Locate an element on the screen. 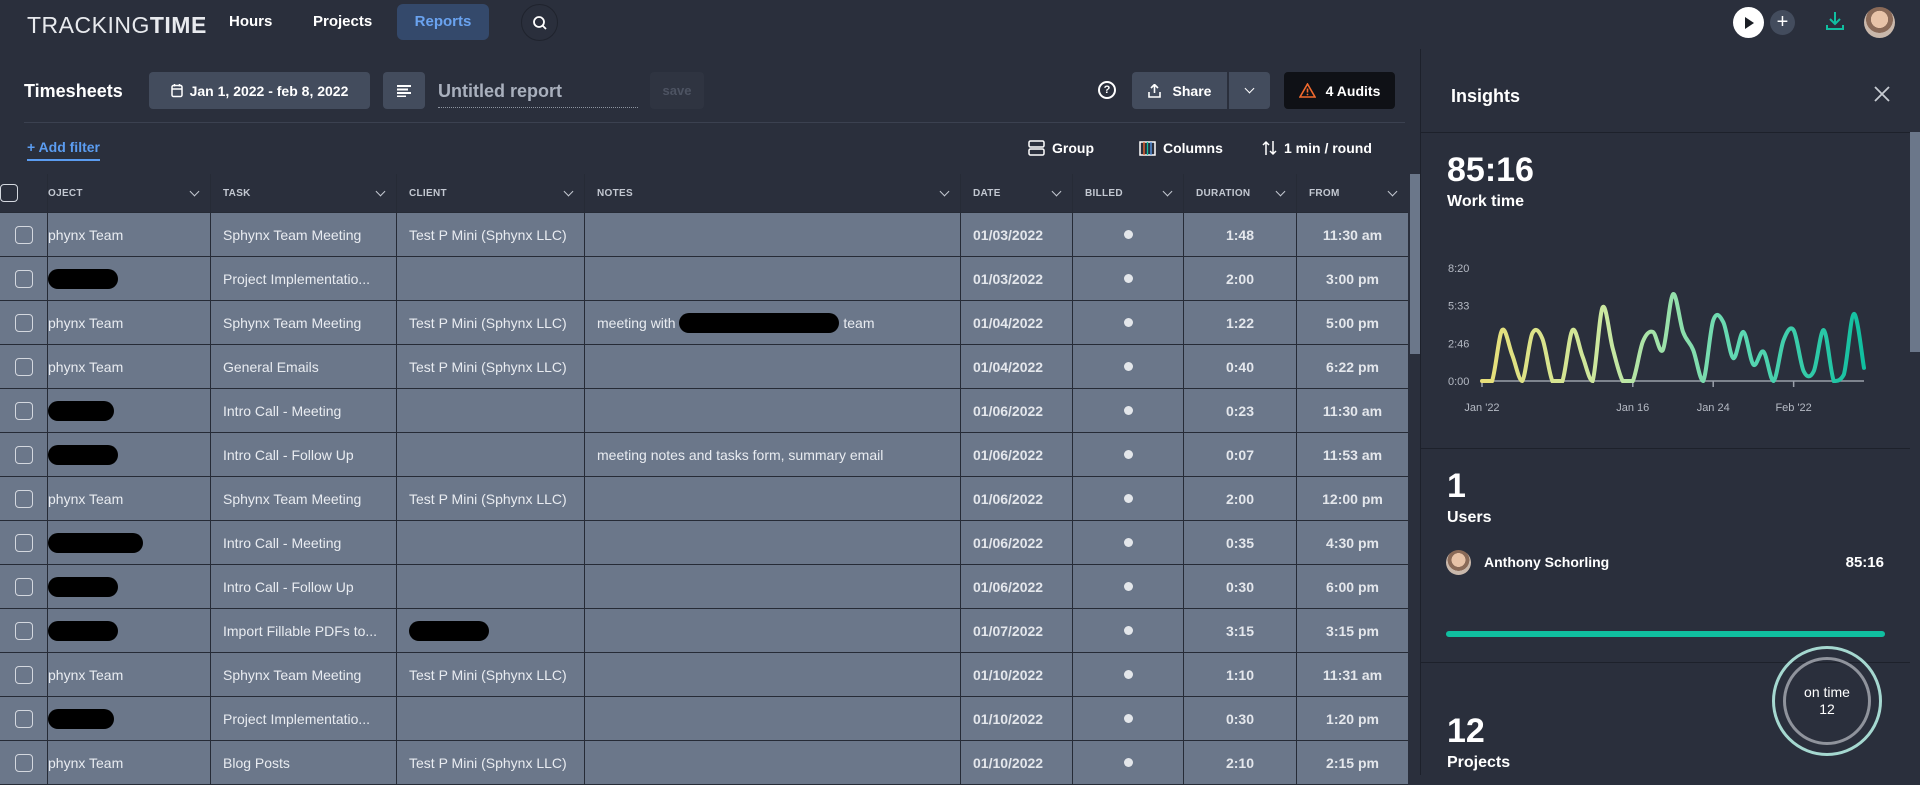 The image size is (1920, 785). cell-from: 5:00 pm is located at coordinates (1352, 322).